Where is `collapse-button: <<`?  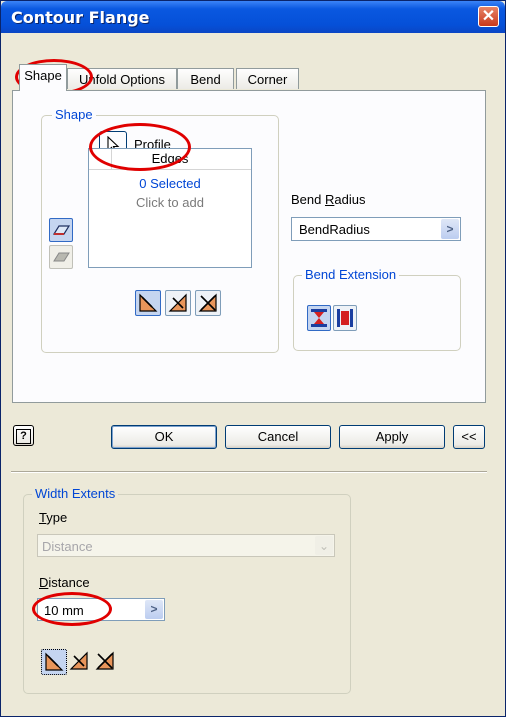 collapse-button: << is located at coordinates (469, 437).